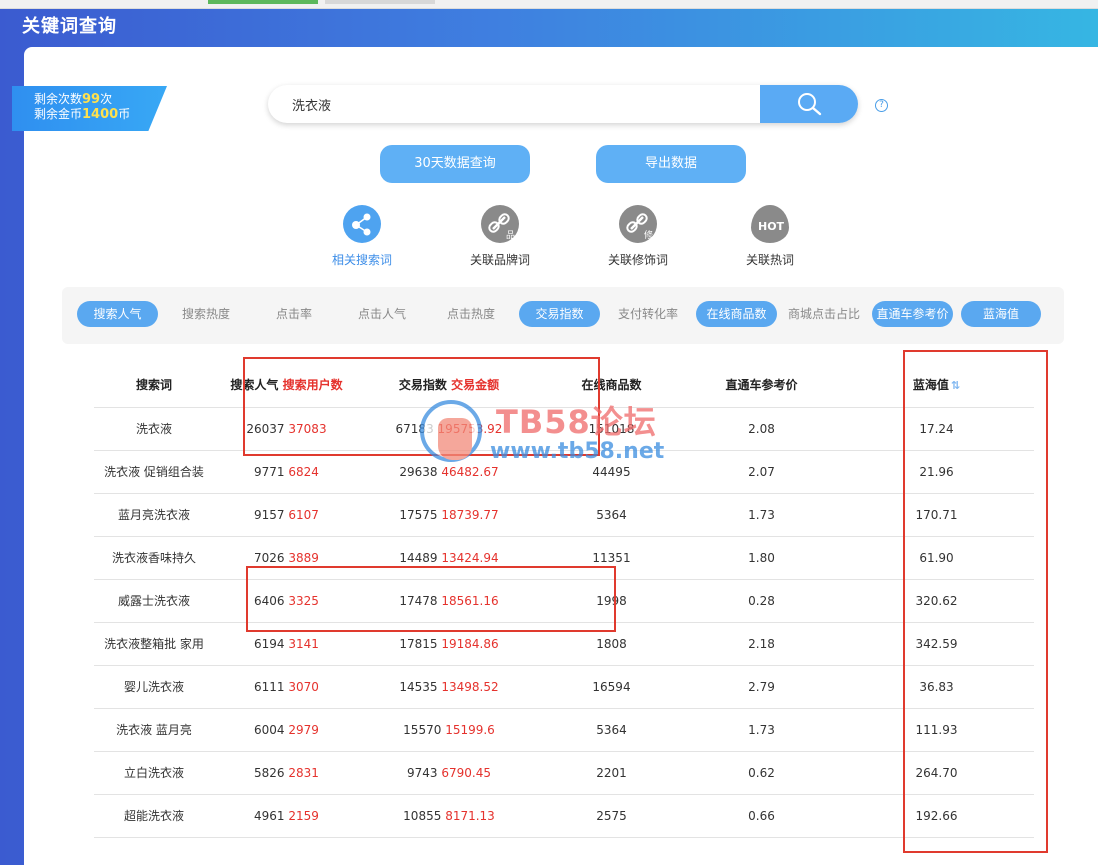 The width and height of the screenshot is (1098, 865). Describe the element at coordinates (761, 773) in the screenshot. I see `cell-ztc-price: 0.62` at that location.